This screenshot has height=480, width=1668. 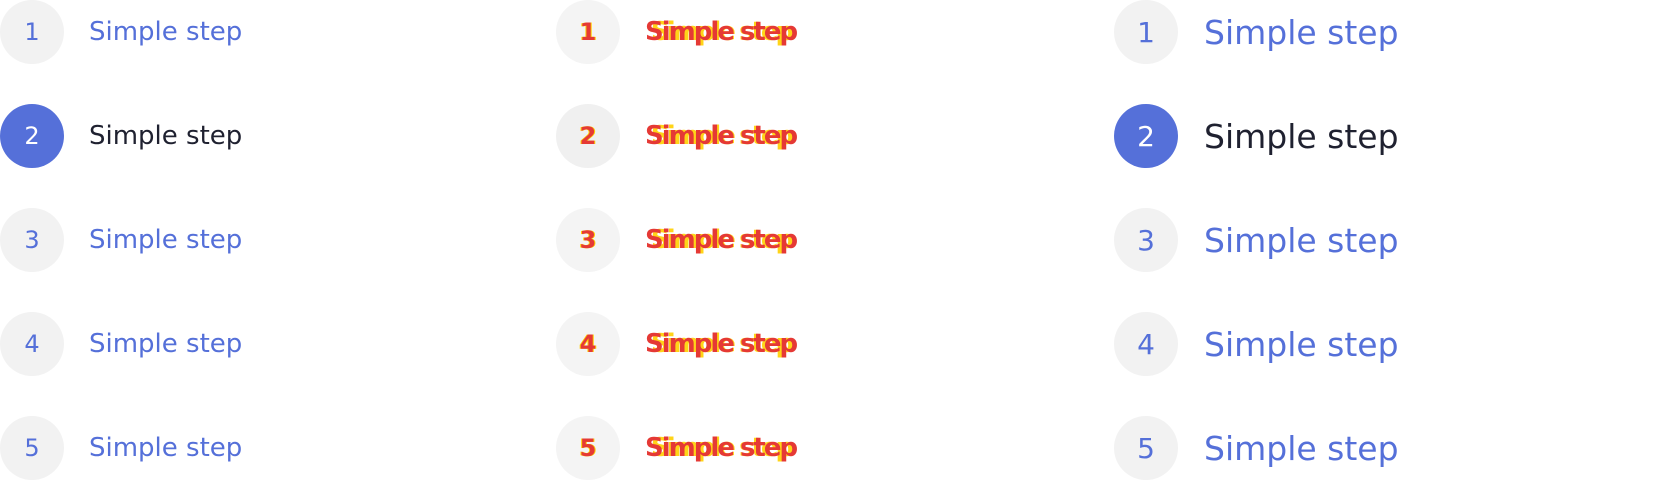 I want to click on left-step-3: 3 Simple step, so click(x=121, y=240).